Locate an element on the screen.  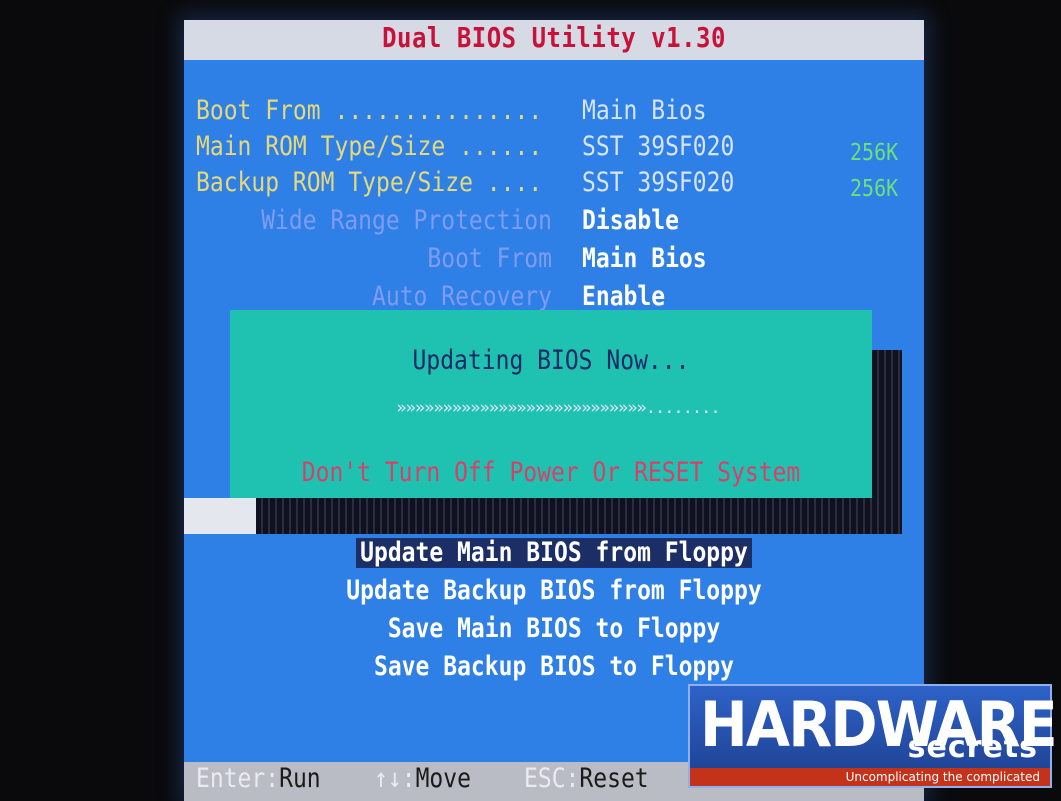
menu-update-backup-bios: Update Backup BIOS from Floppy is located at coordinates (554, 591).